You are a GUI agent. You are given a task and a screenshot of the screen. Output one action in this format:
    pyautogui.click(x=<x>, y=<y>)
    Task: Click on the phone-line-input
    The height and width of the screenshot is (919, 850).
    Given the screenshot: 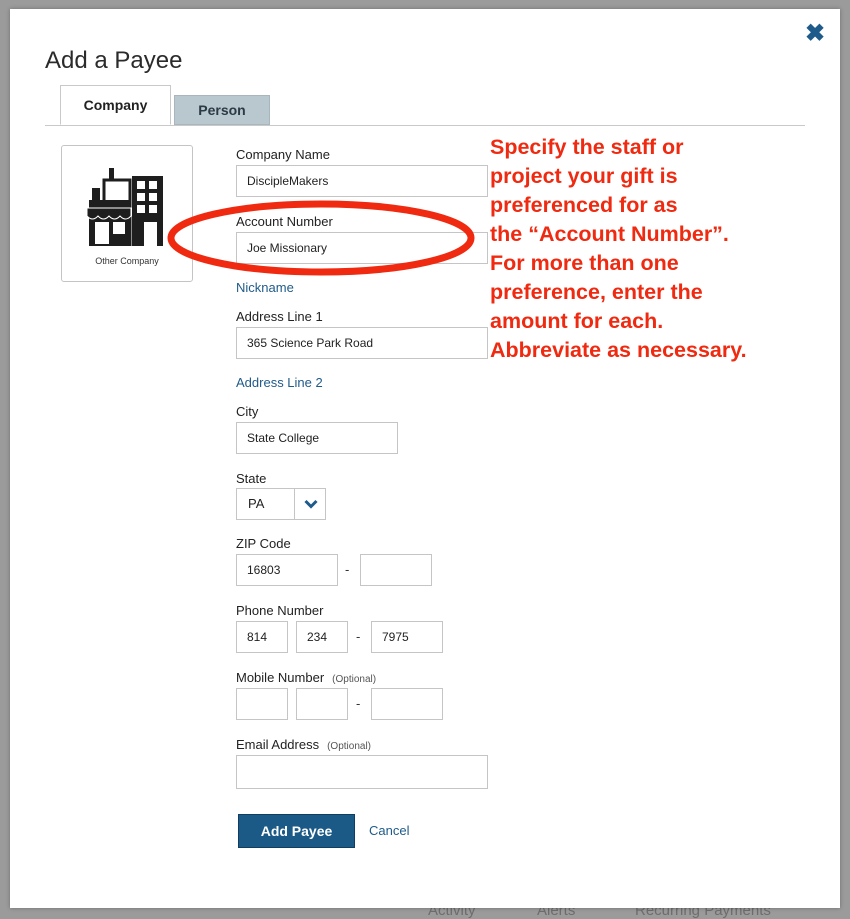 What is the action you would take?
    pyautogui.click(x=407, y=637)
    